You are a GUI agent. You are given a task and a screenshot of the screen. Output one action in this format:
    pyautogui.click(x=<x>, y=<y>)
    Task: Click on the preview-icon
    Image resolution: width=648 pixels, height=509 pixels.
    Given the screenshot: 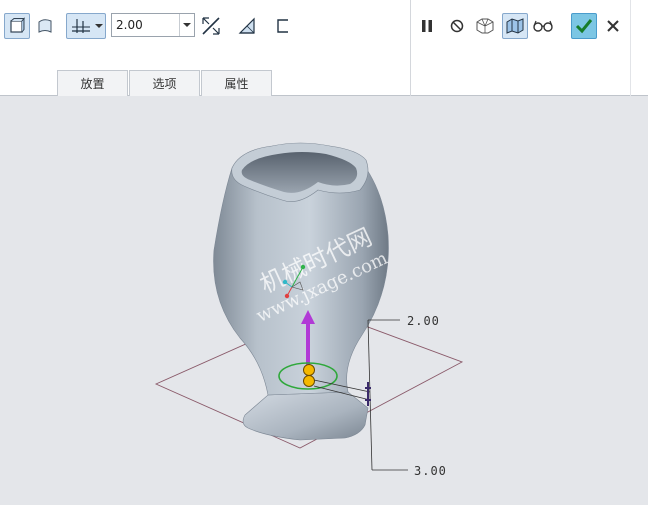 What is the action you would take?
    pyautogui.click(x=515, y=26)
    